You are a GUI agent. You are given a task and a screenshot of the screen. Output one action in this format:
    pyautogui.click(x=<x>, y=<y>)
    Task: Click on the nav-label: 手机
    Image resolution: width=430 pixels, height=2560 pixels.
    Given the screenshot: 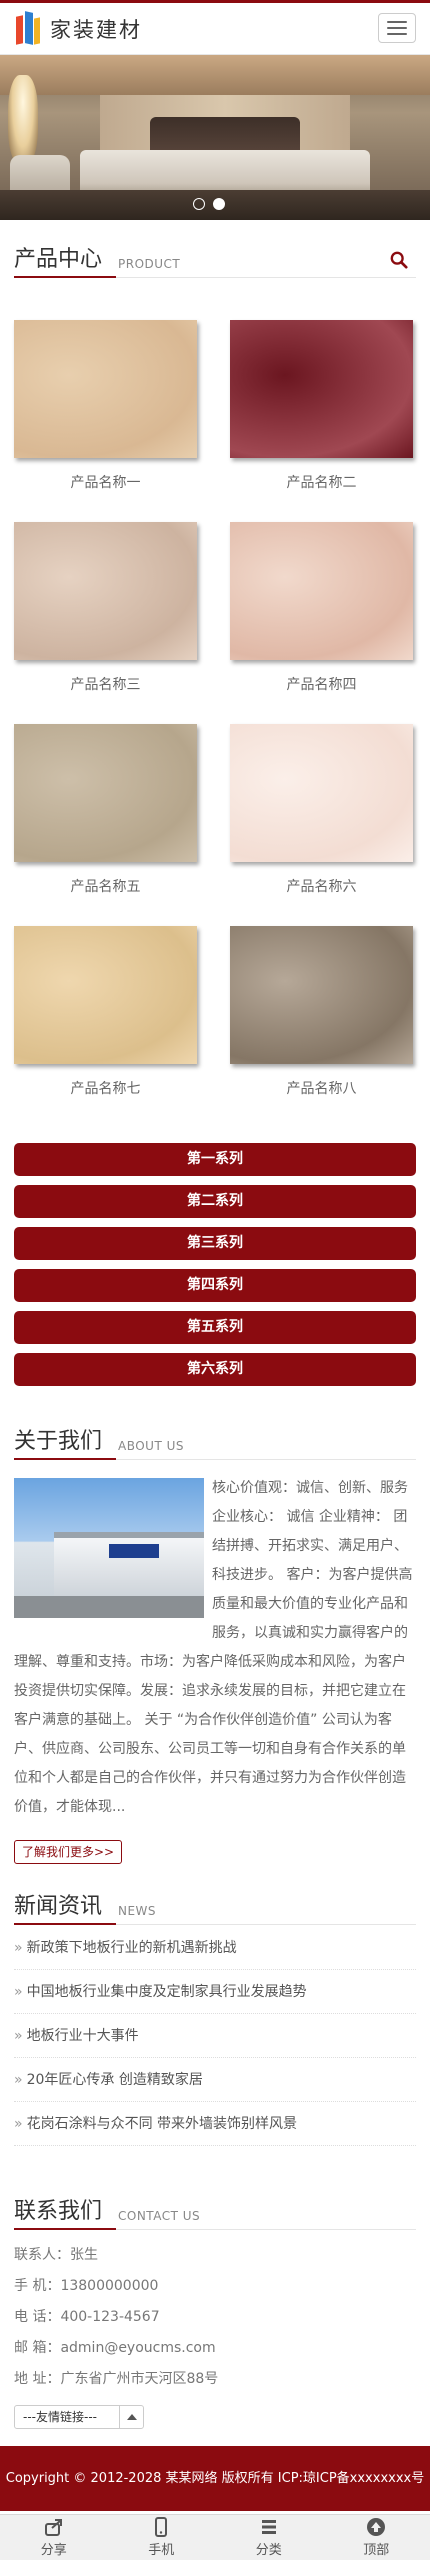 What is the action you would take?
    pyautogui.click(x=161, y=2550)
    